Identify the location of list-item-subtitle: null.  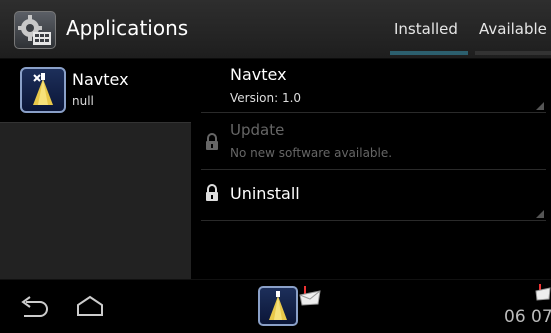
(83, 101).